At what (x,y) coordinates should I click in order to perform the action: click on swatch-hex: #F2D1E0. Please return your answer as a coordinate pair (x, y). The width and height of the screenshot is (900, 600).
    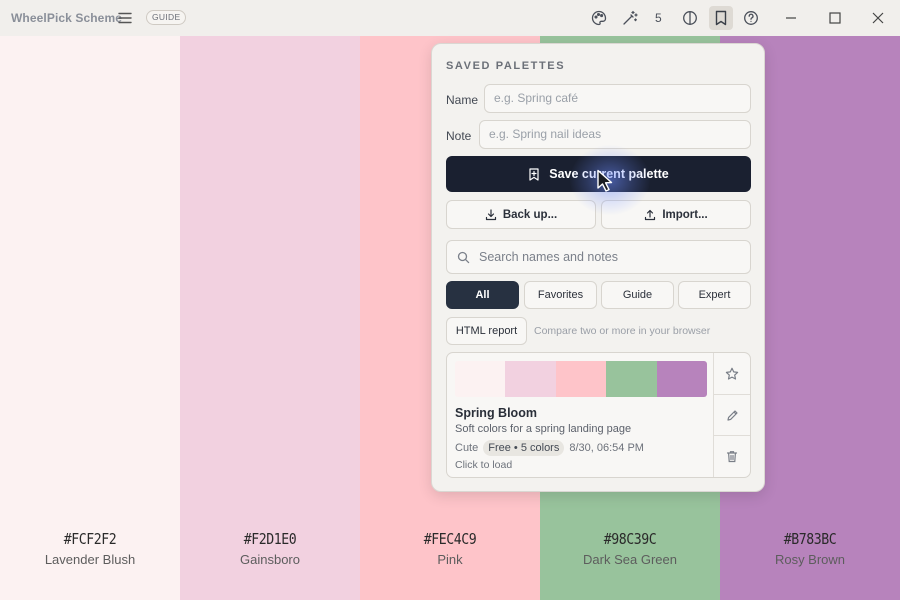
    Looking at the image, I should click on (270, 539).